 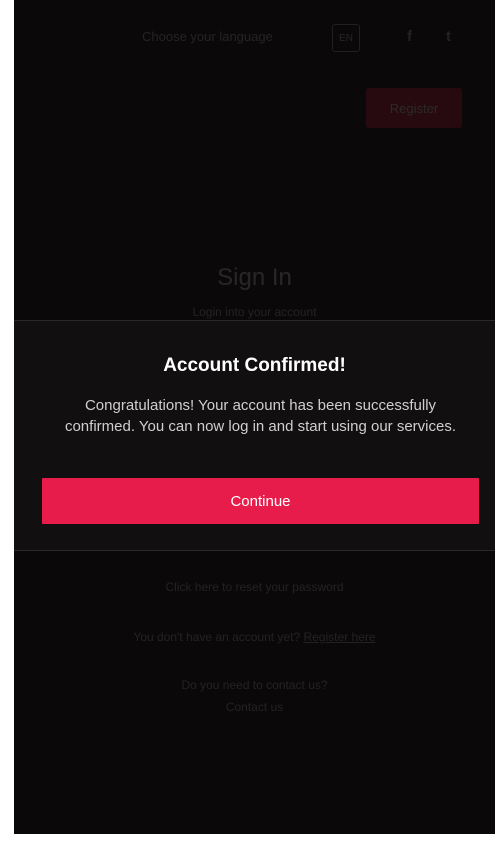 I want to click on facebook-icon: f, so click(x=409, y=36).